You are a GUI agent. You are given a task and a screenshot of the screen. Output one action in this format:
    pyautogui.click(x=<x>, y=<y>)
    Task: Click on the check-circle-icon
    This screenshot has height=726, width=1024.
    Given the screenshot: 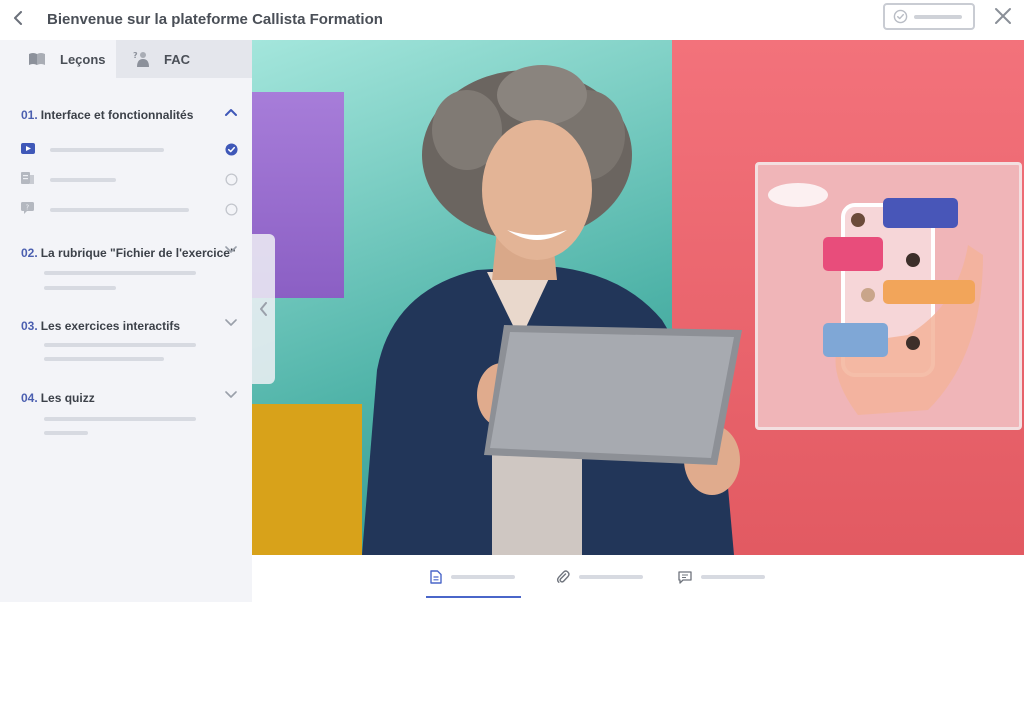 What is the action you would take?
    pyautogui.click(x=900, y=16)
    